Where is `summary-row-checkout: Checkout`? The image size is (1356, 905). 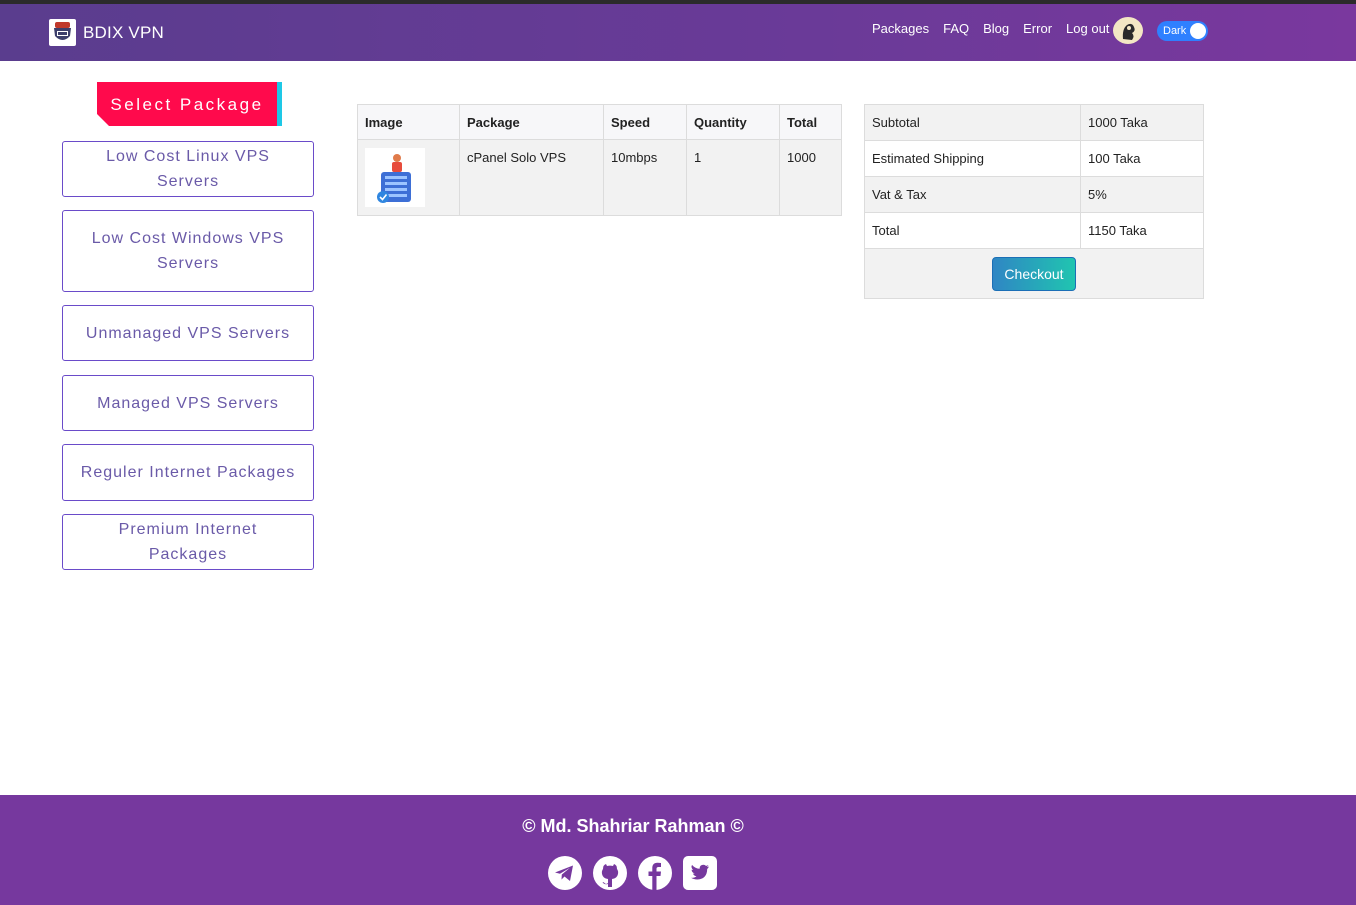
summary-row-checkout: Checkout is located at coordinates (1034, 273).